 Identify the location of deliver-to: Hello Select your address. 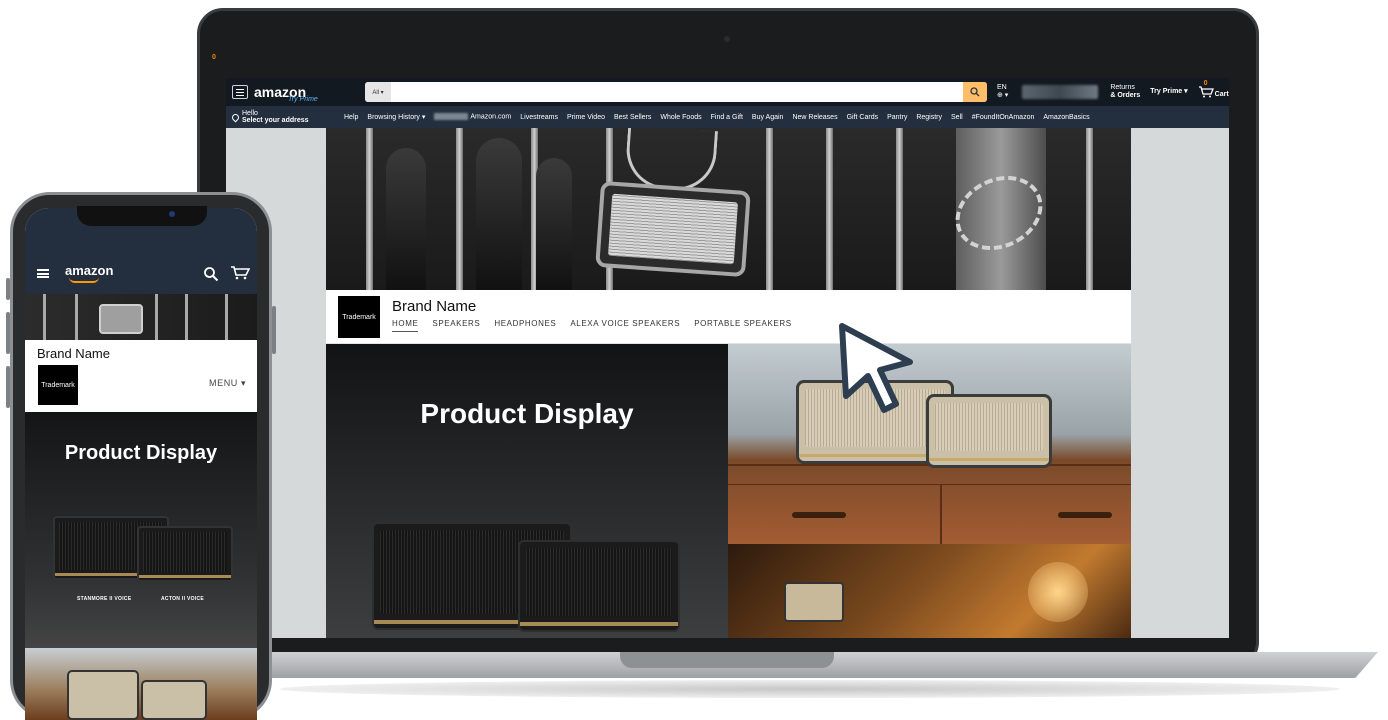
(285, 117).